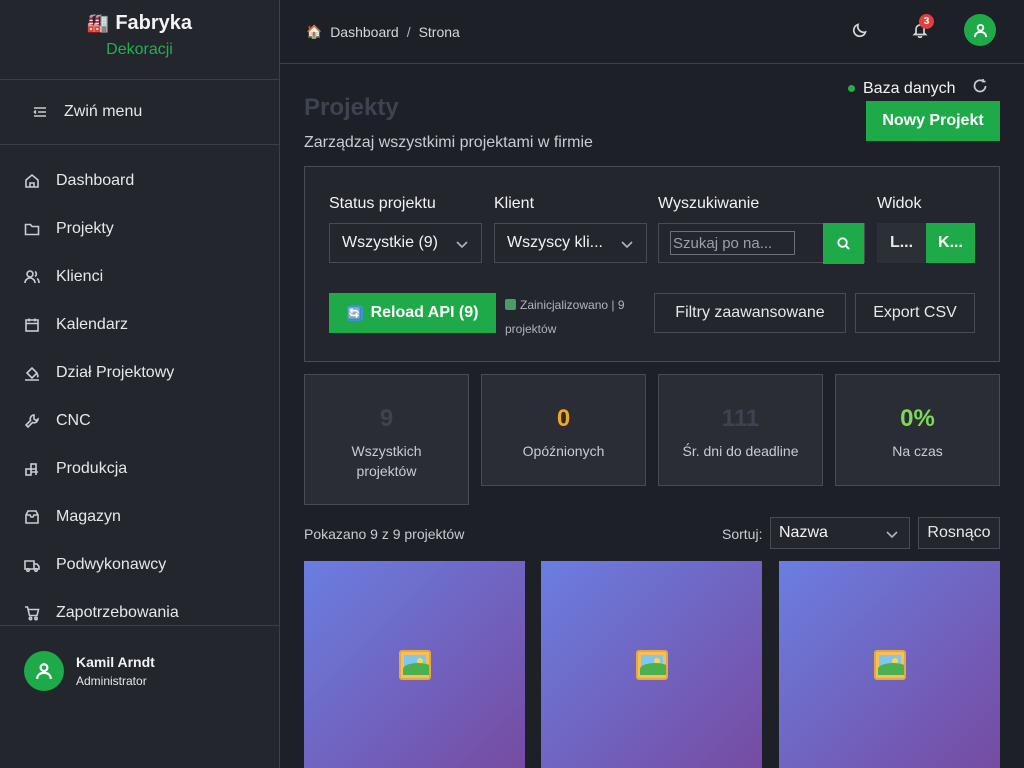 The height and width of the screenshot is (768, 1024). I want to click on notification-badge: 3, so click(926, 21).